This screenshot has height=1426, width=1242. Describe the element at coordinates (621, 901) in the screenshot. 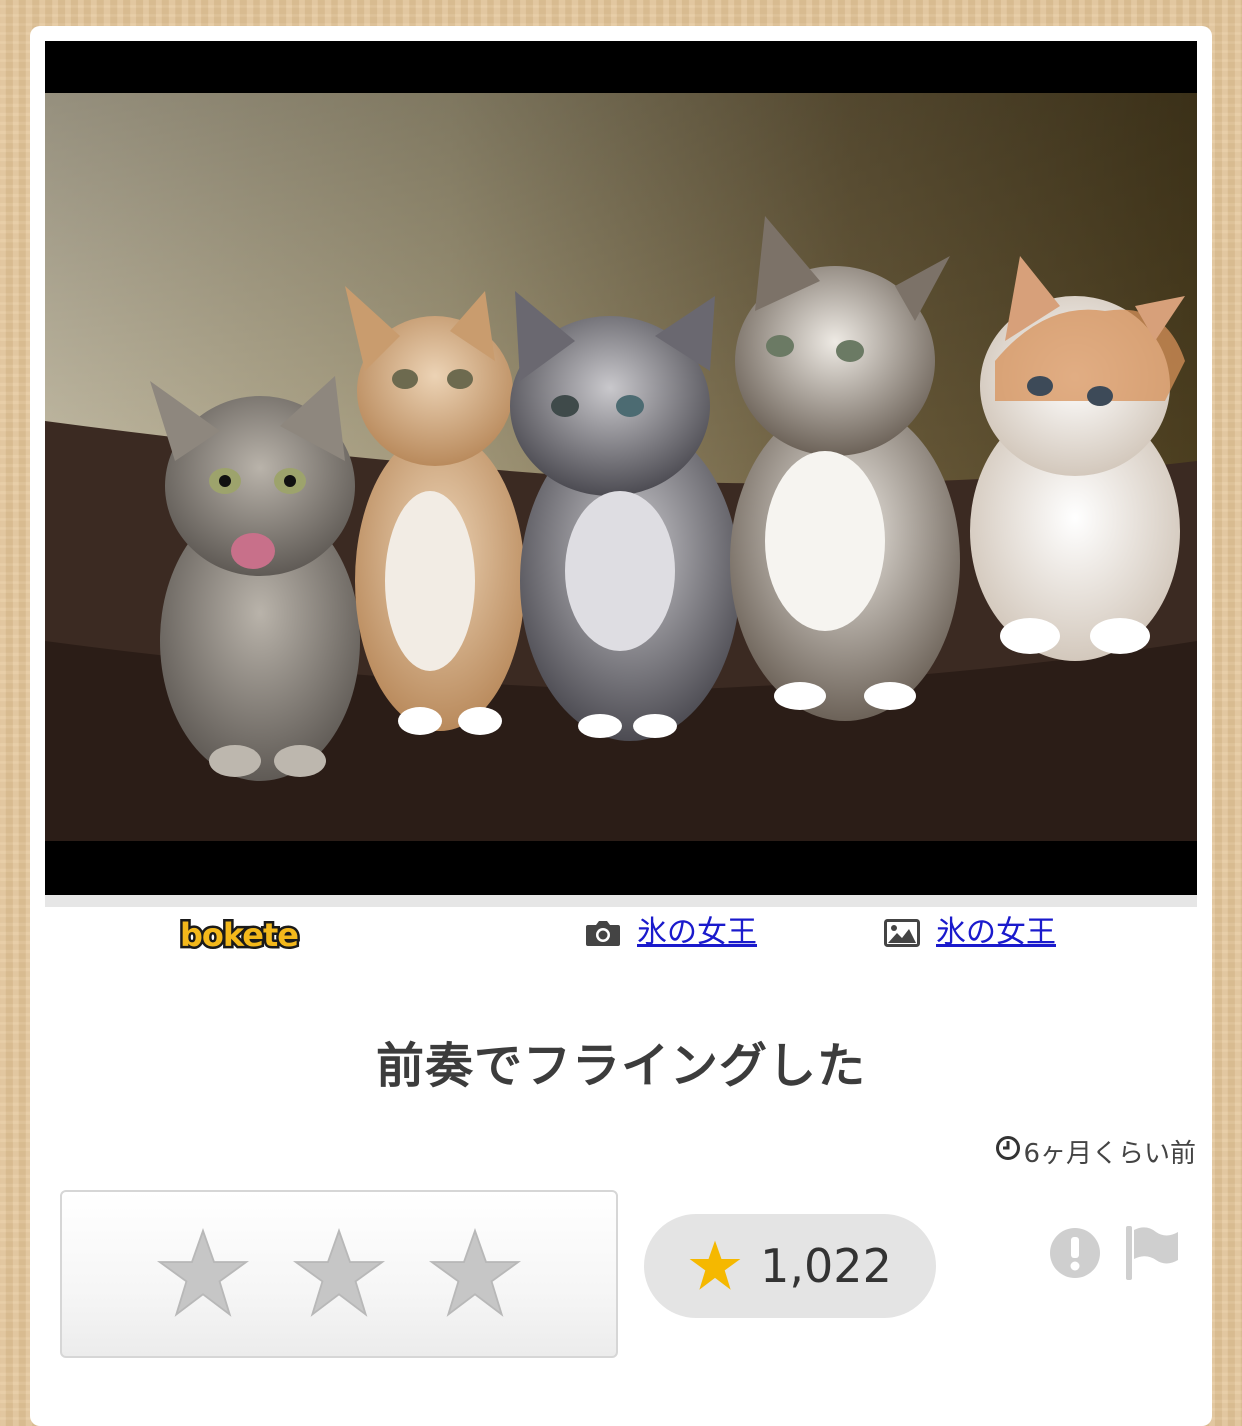

I see `photo-divider` at that location.